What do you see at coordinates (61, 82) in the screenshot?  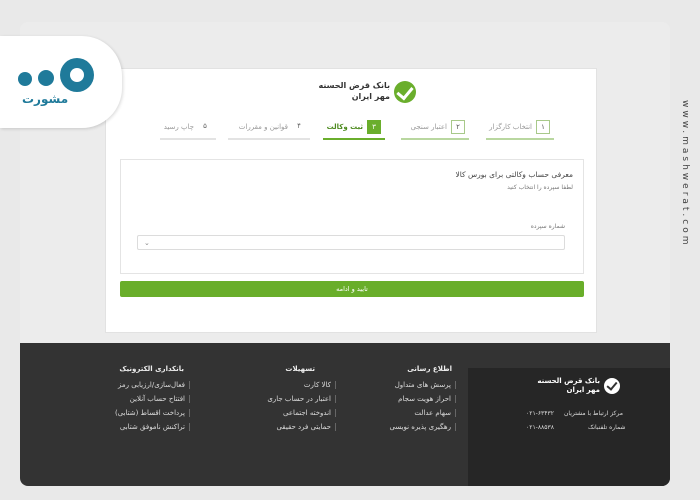 I see `mashwerat-brand-badge: مشورت` at bounding box center [61, 82].